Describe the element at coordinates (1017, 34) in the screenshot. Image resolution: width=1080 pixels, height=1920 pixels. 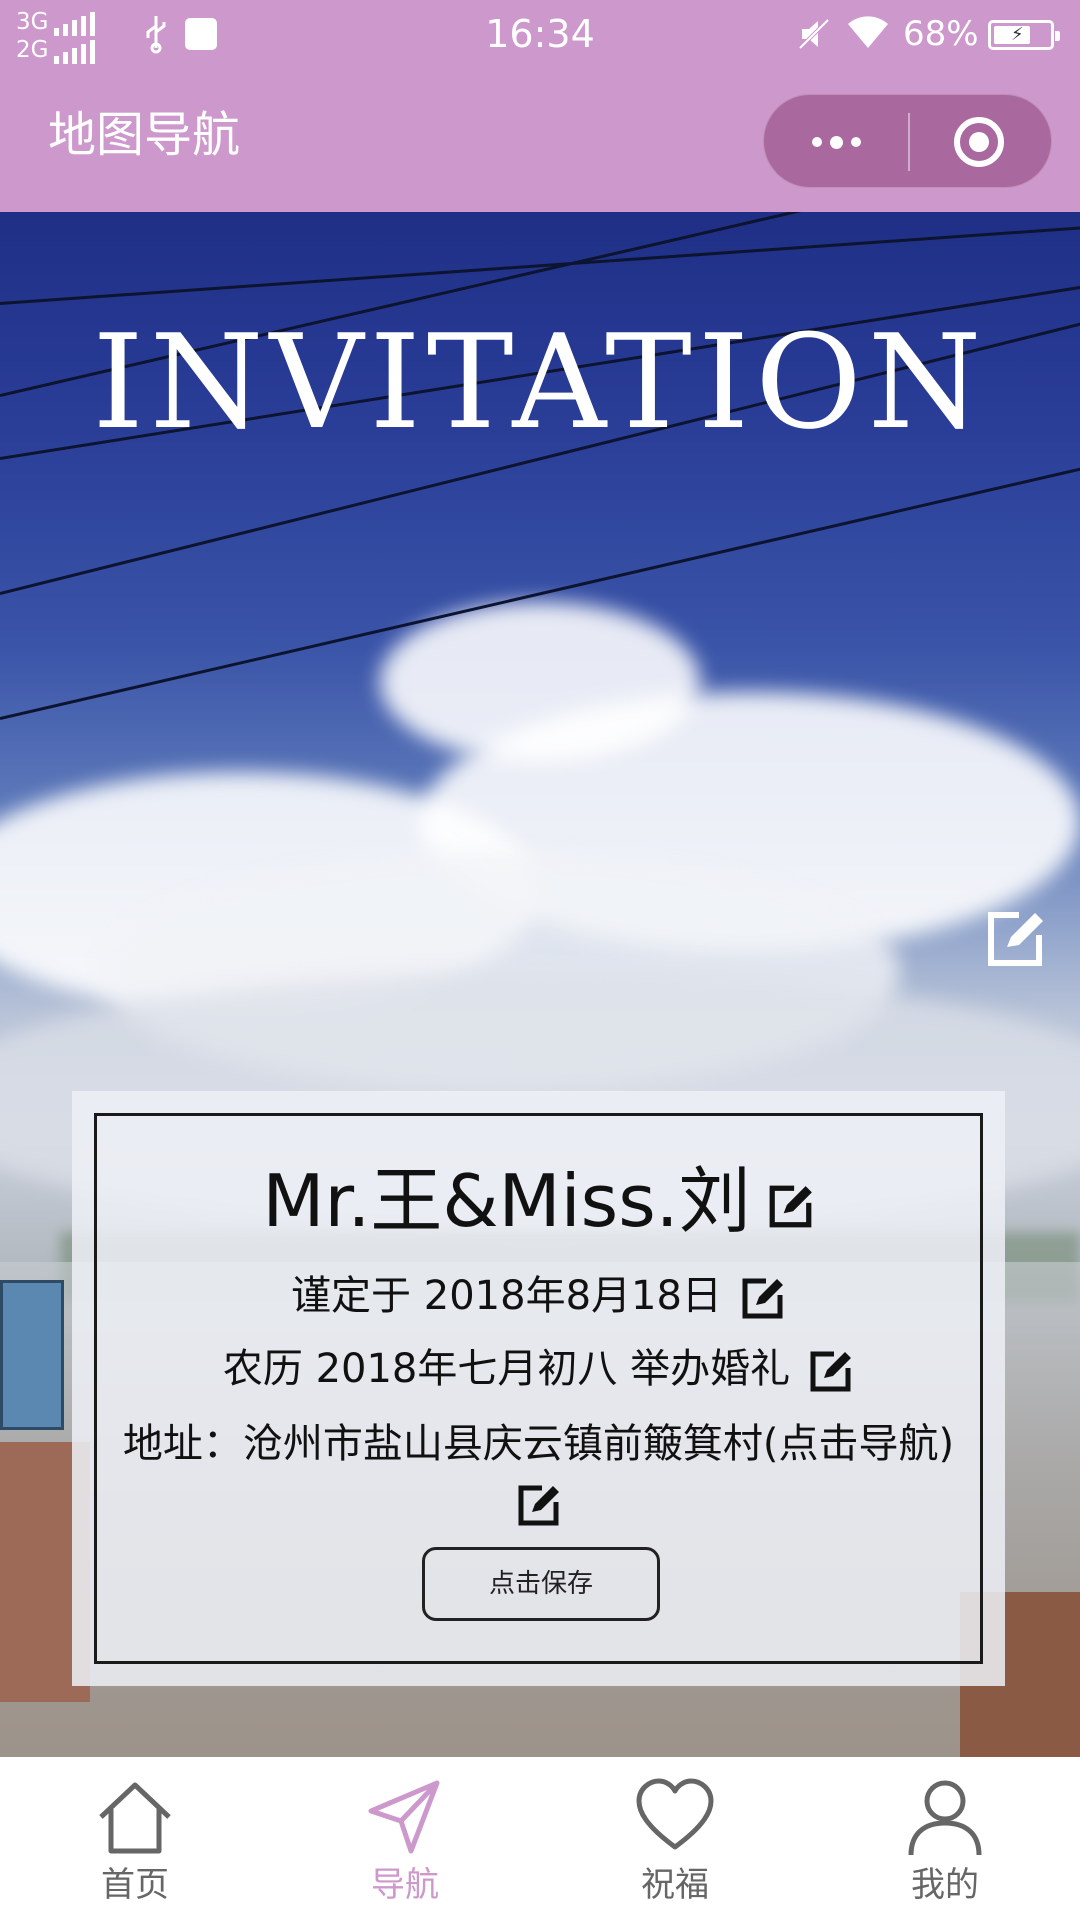
I see `charging-bolt-icon: ⚡` at that location.